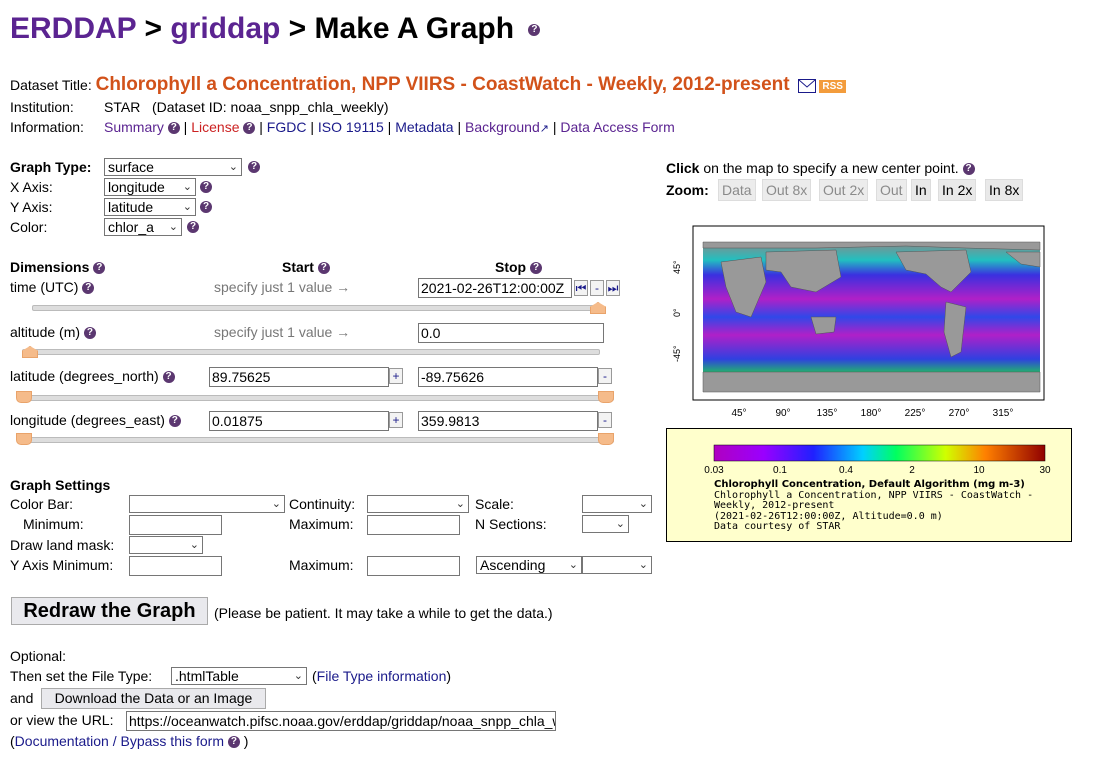  What do you see at coordinates (581, 288) in the screenshot?
I see `time-first-button: ⏮` at bounding box center [581, 288].